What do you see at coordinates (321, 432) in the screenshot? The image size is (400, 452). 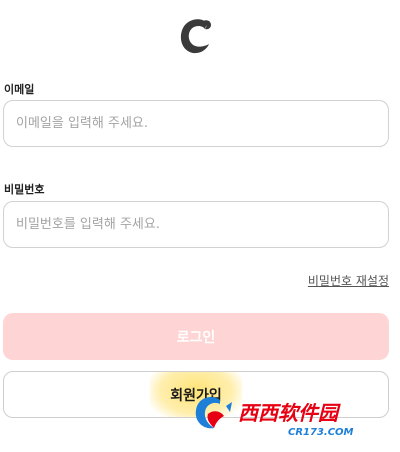 I see `watermark-url: CR173.COM` at bounding box center [321, 432].